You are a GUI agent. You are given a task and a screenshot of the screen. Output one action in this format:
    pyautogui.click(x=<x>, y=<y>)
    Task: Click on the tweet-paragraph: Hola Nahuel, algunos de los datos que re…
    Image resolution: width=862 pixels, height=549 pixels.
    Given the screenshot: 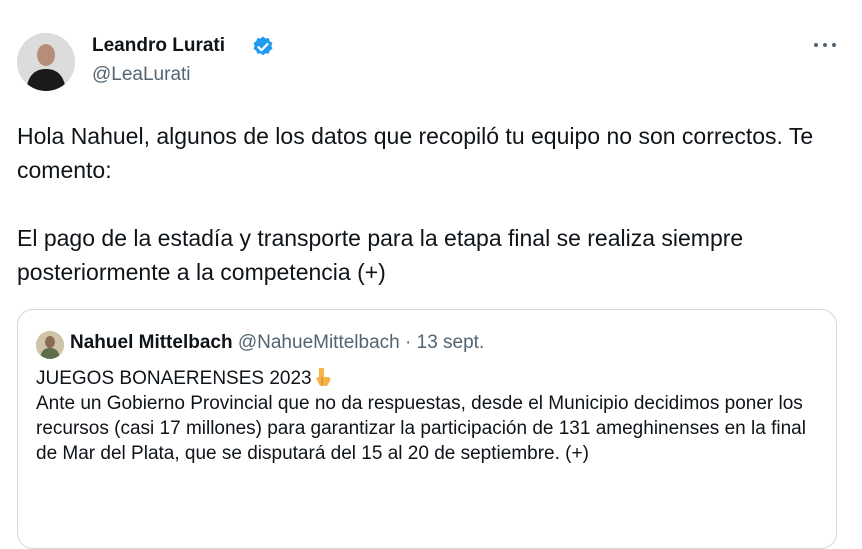 What is the action you would take?
    pyautogui.click(x=415, y=153)
    